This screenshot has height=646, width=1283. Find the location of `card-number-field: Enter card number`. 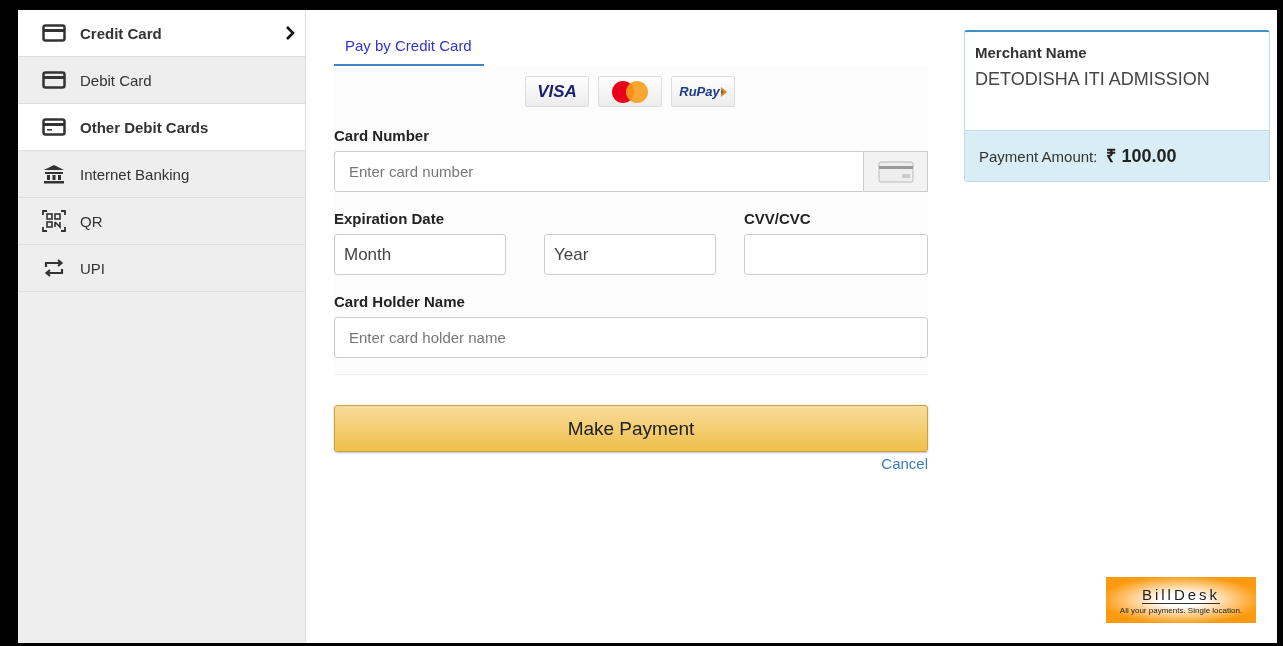

card-number-field: Enter card number is located at coordinates (599, 171).